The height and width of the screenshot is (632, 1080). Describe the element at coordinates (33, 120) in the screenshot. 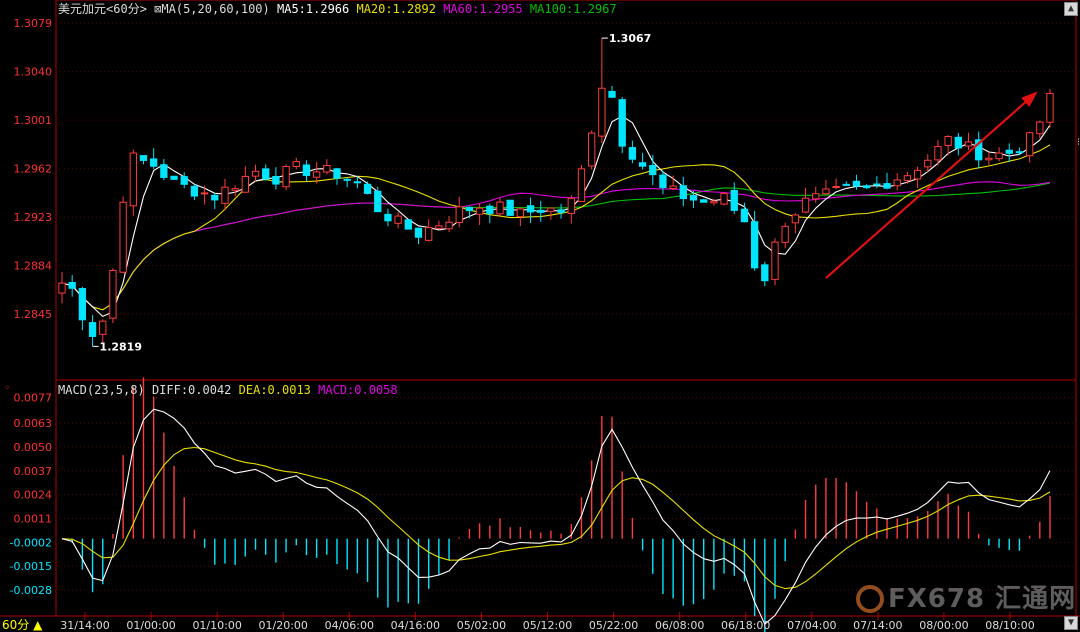

I see `price-tick-label: 1.3001` at that location.